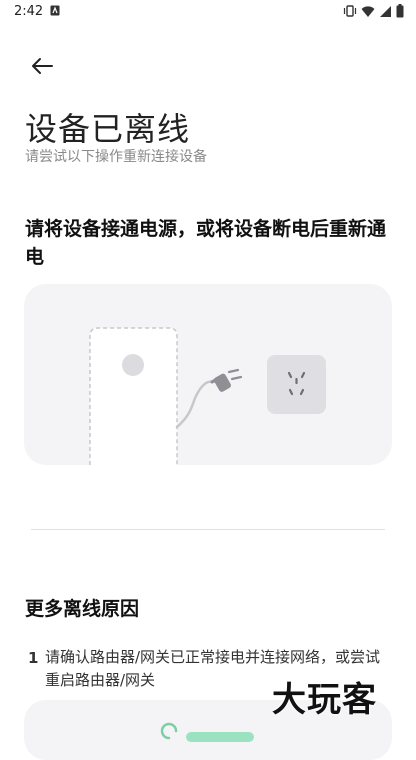 This screenshot has height=760, width=416. Describe the element at coordinates (226, 380) in the screenshot. I see `plug-icon` at that location.